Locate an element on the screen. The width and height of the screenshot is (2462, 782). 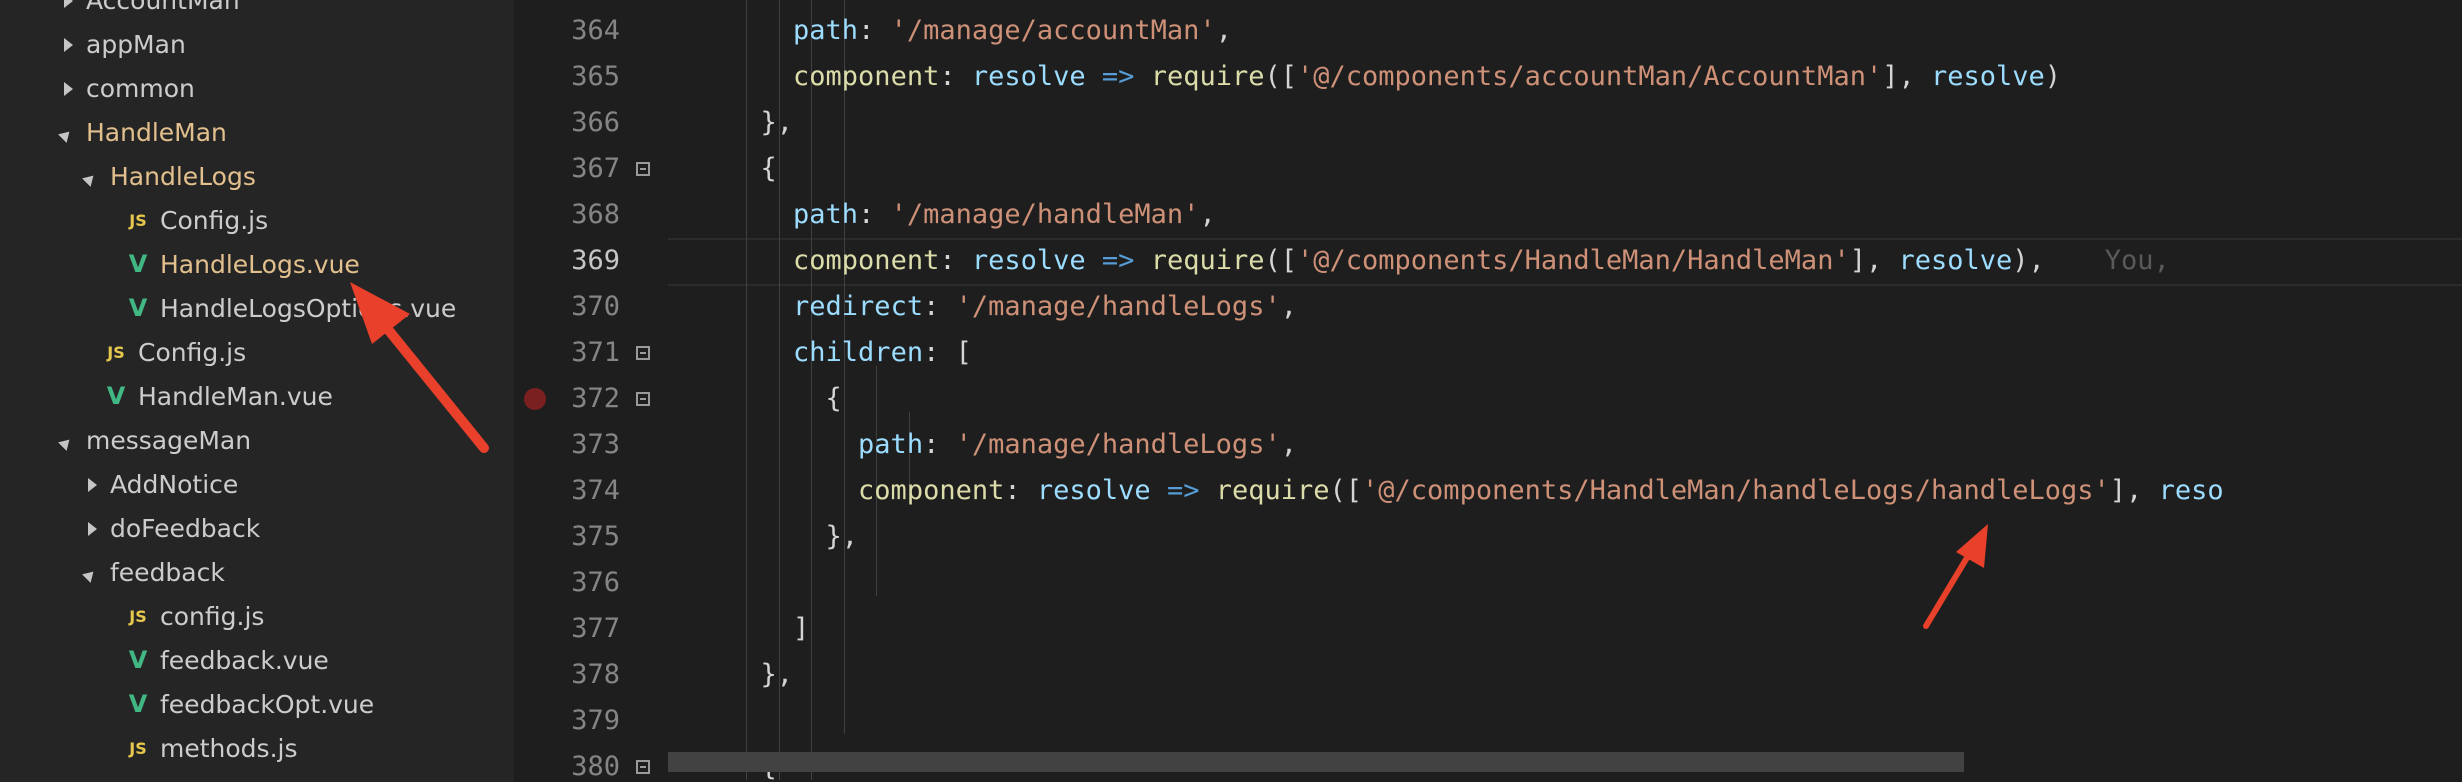
tree-item-label: HandleMan is located at coordinates (156, 132).